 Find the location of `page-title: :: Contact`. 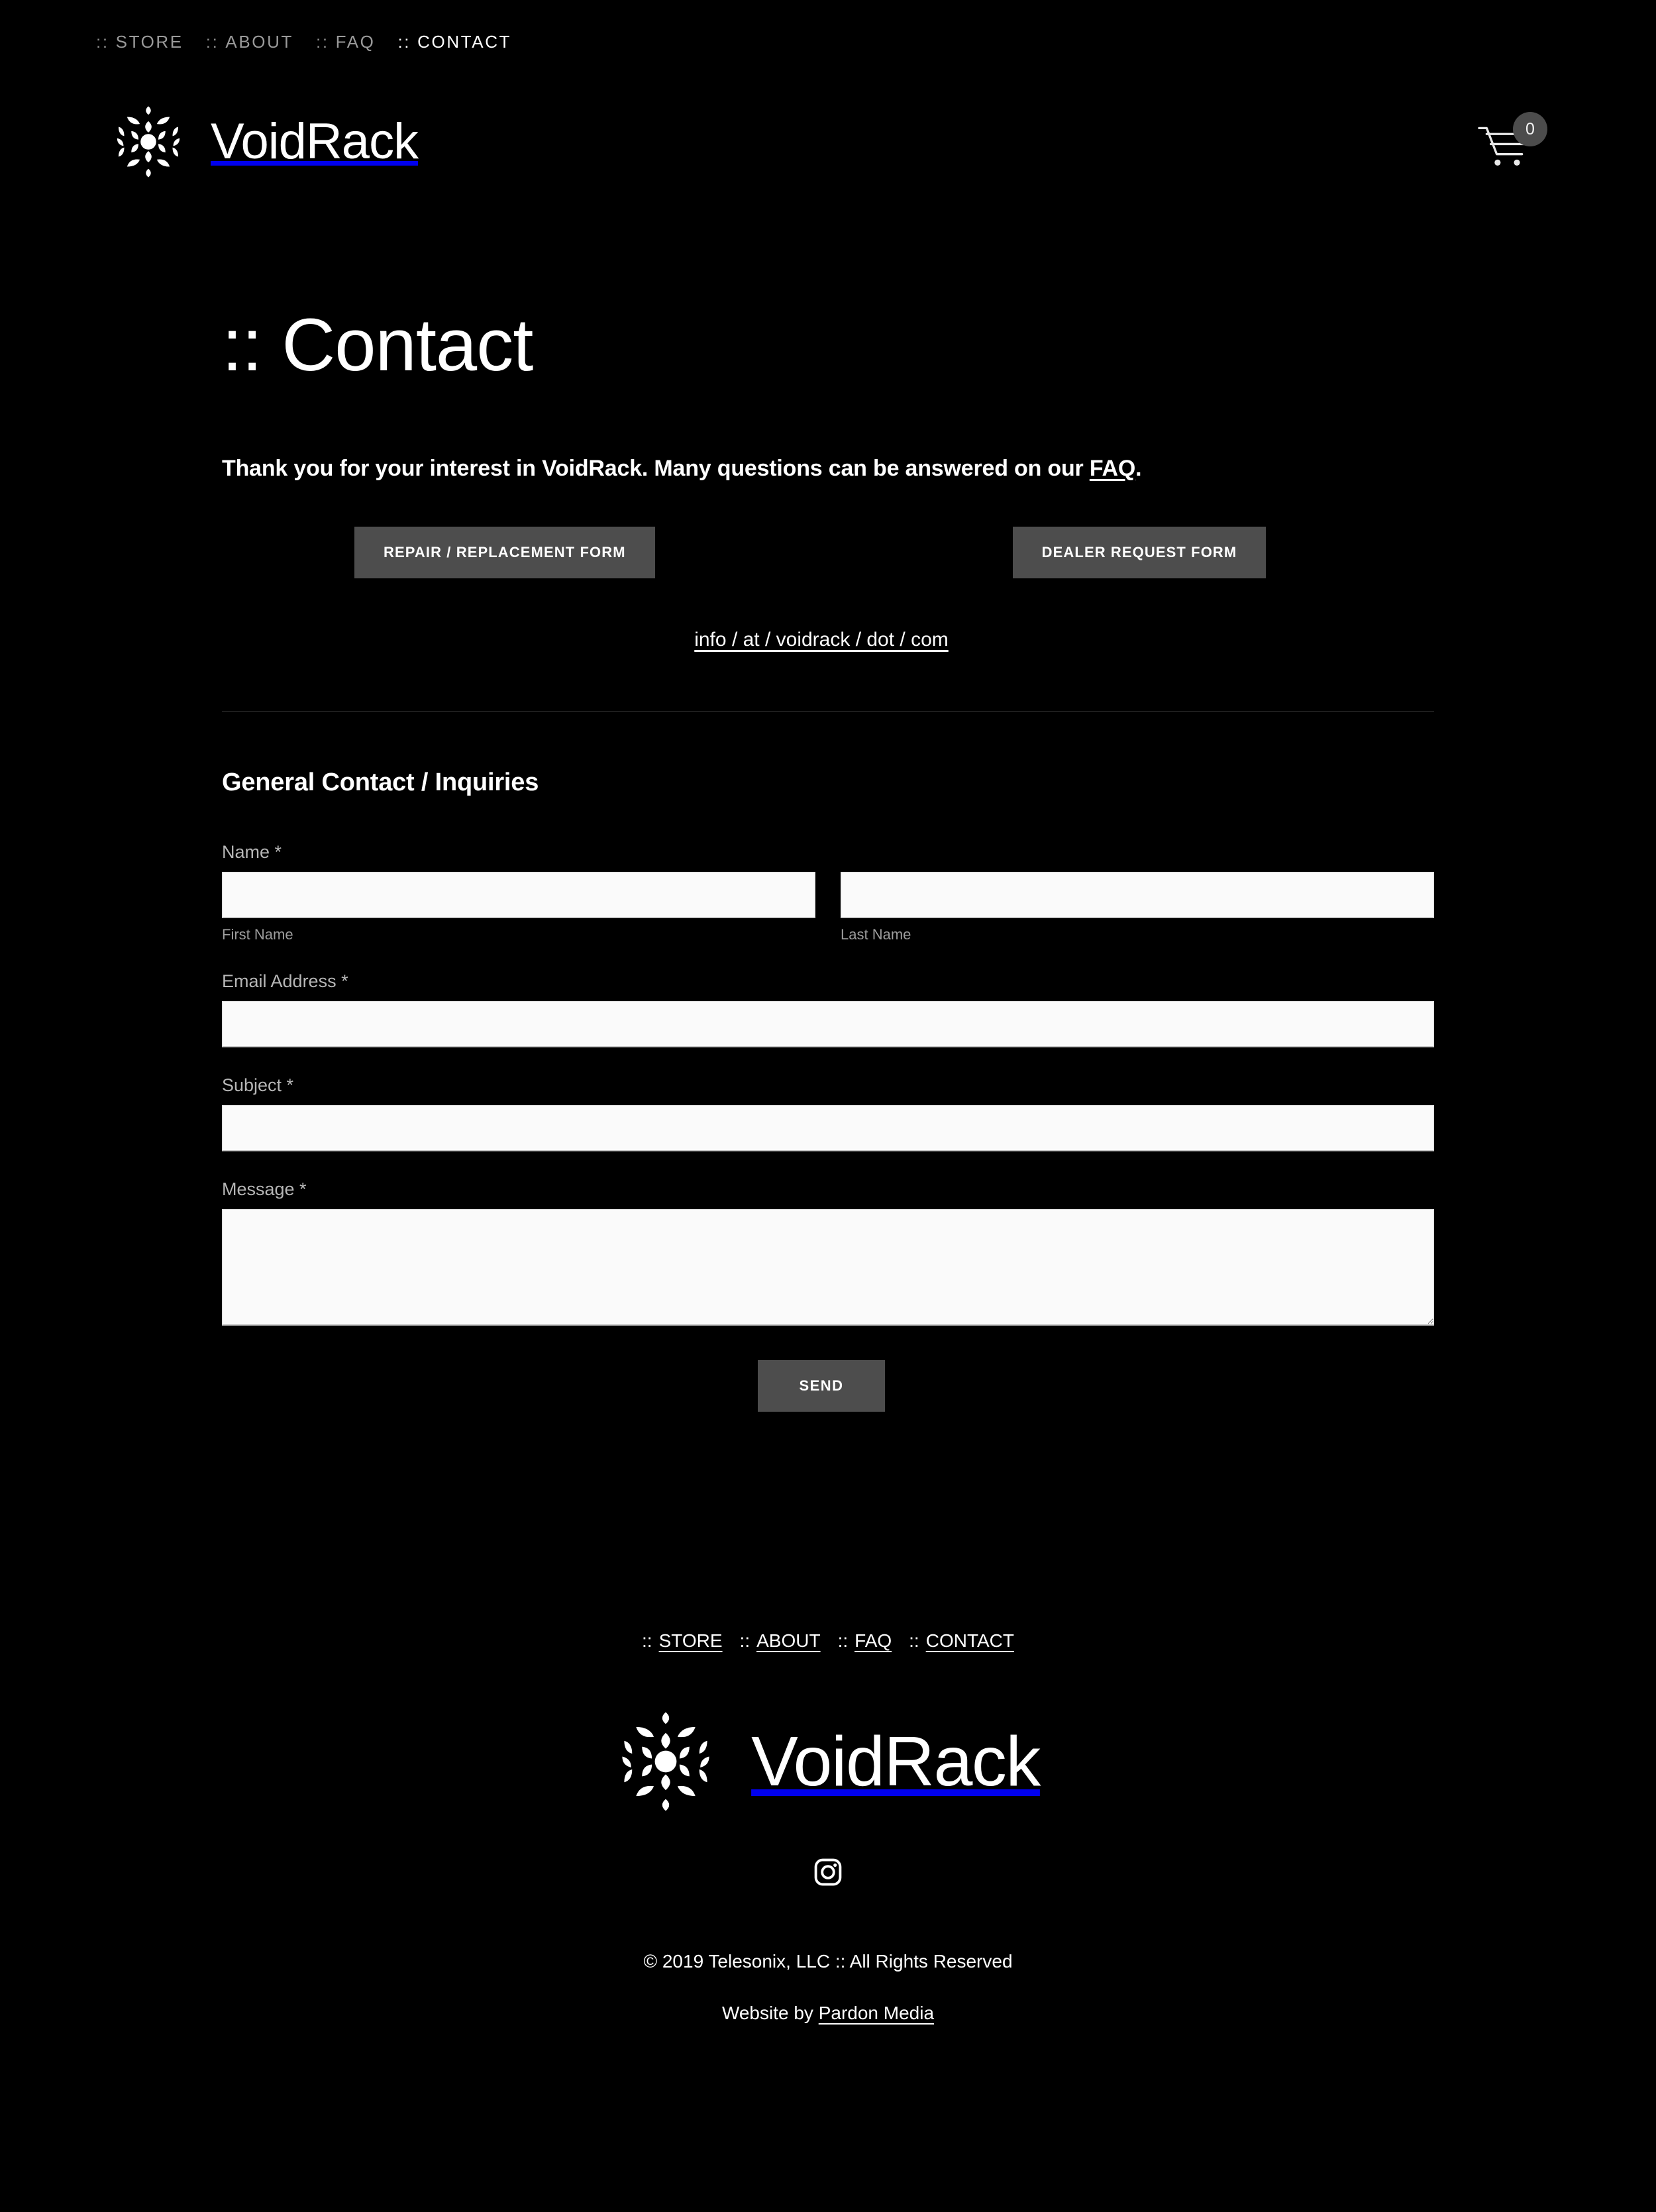

page-title: :: Contact is located at coordinates (377, 344).